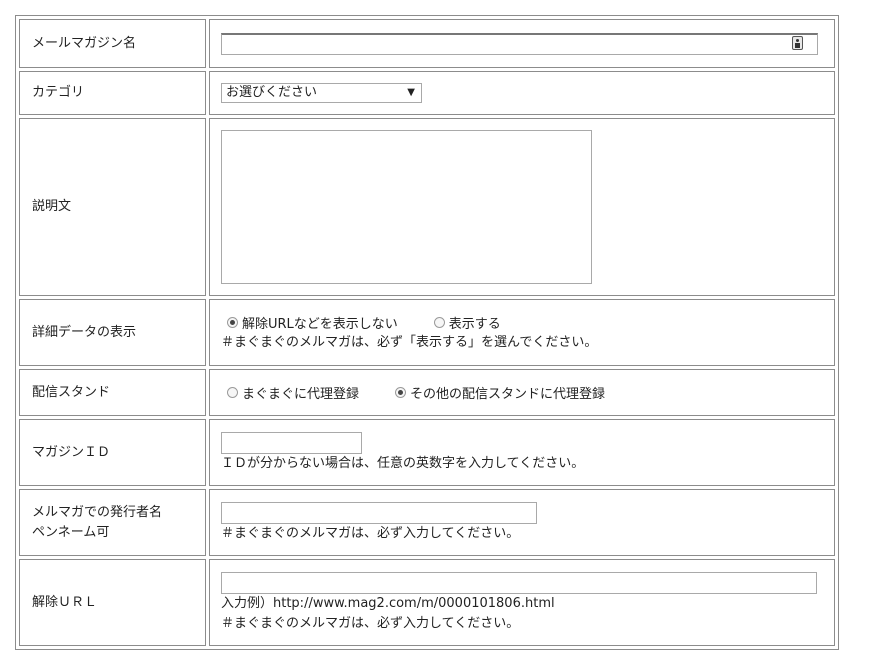 The width and height of the screenshot is (873, 664). I want to click on row-magazine-name: メールマガジン名, so click(427, 43).